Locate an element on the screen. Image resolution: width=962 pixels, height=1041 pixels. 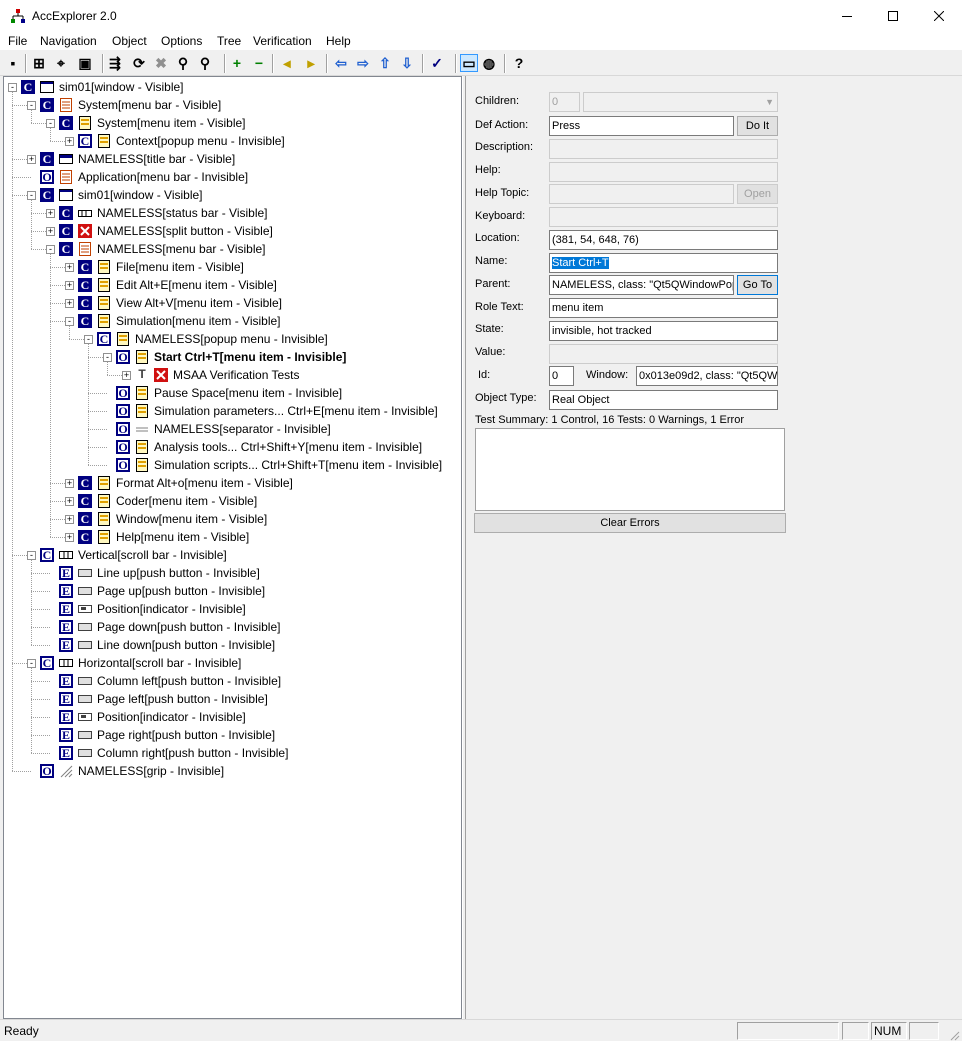
tree-node: + C Format Alt+o[menu item - Visible] is located at coordinates (231, 483).